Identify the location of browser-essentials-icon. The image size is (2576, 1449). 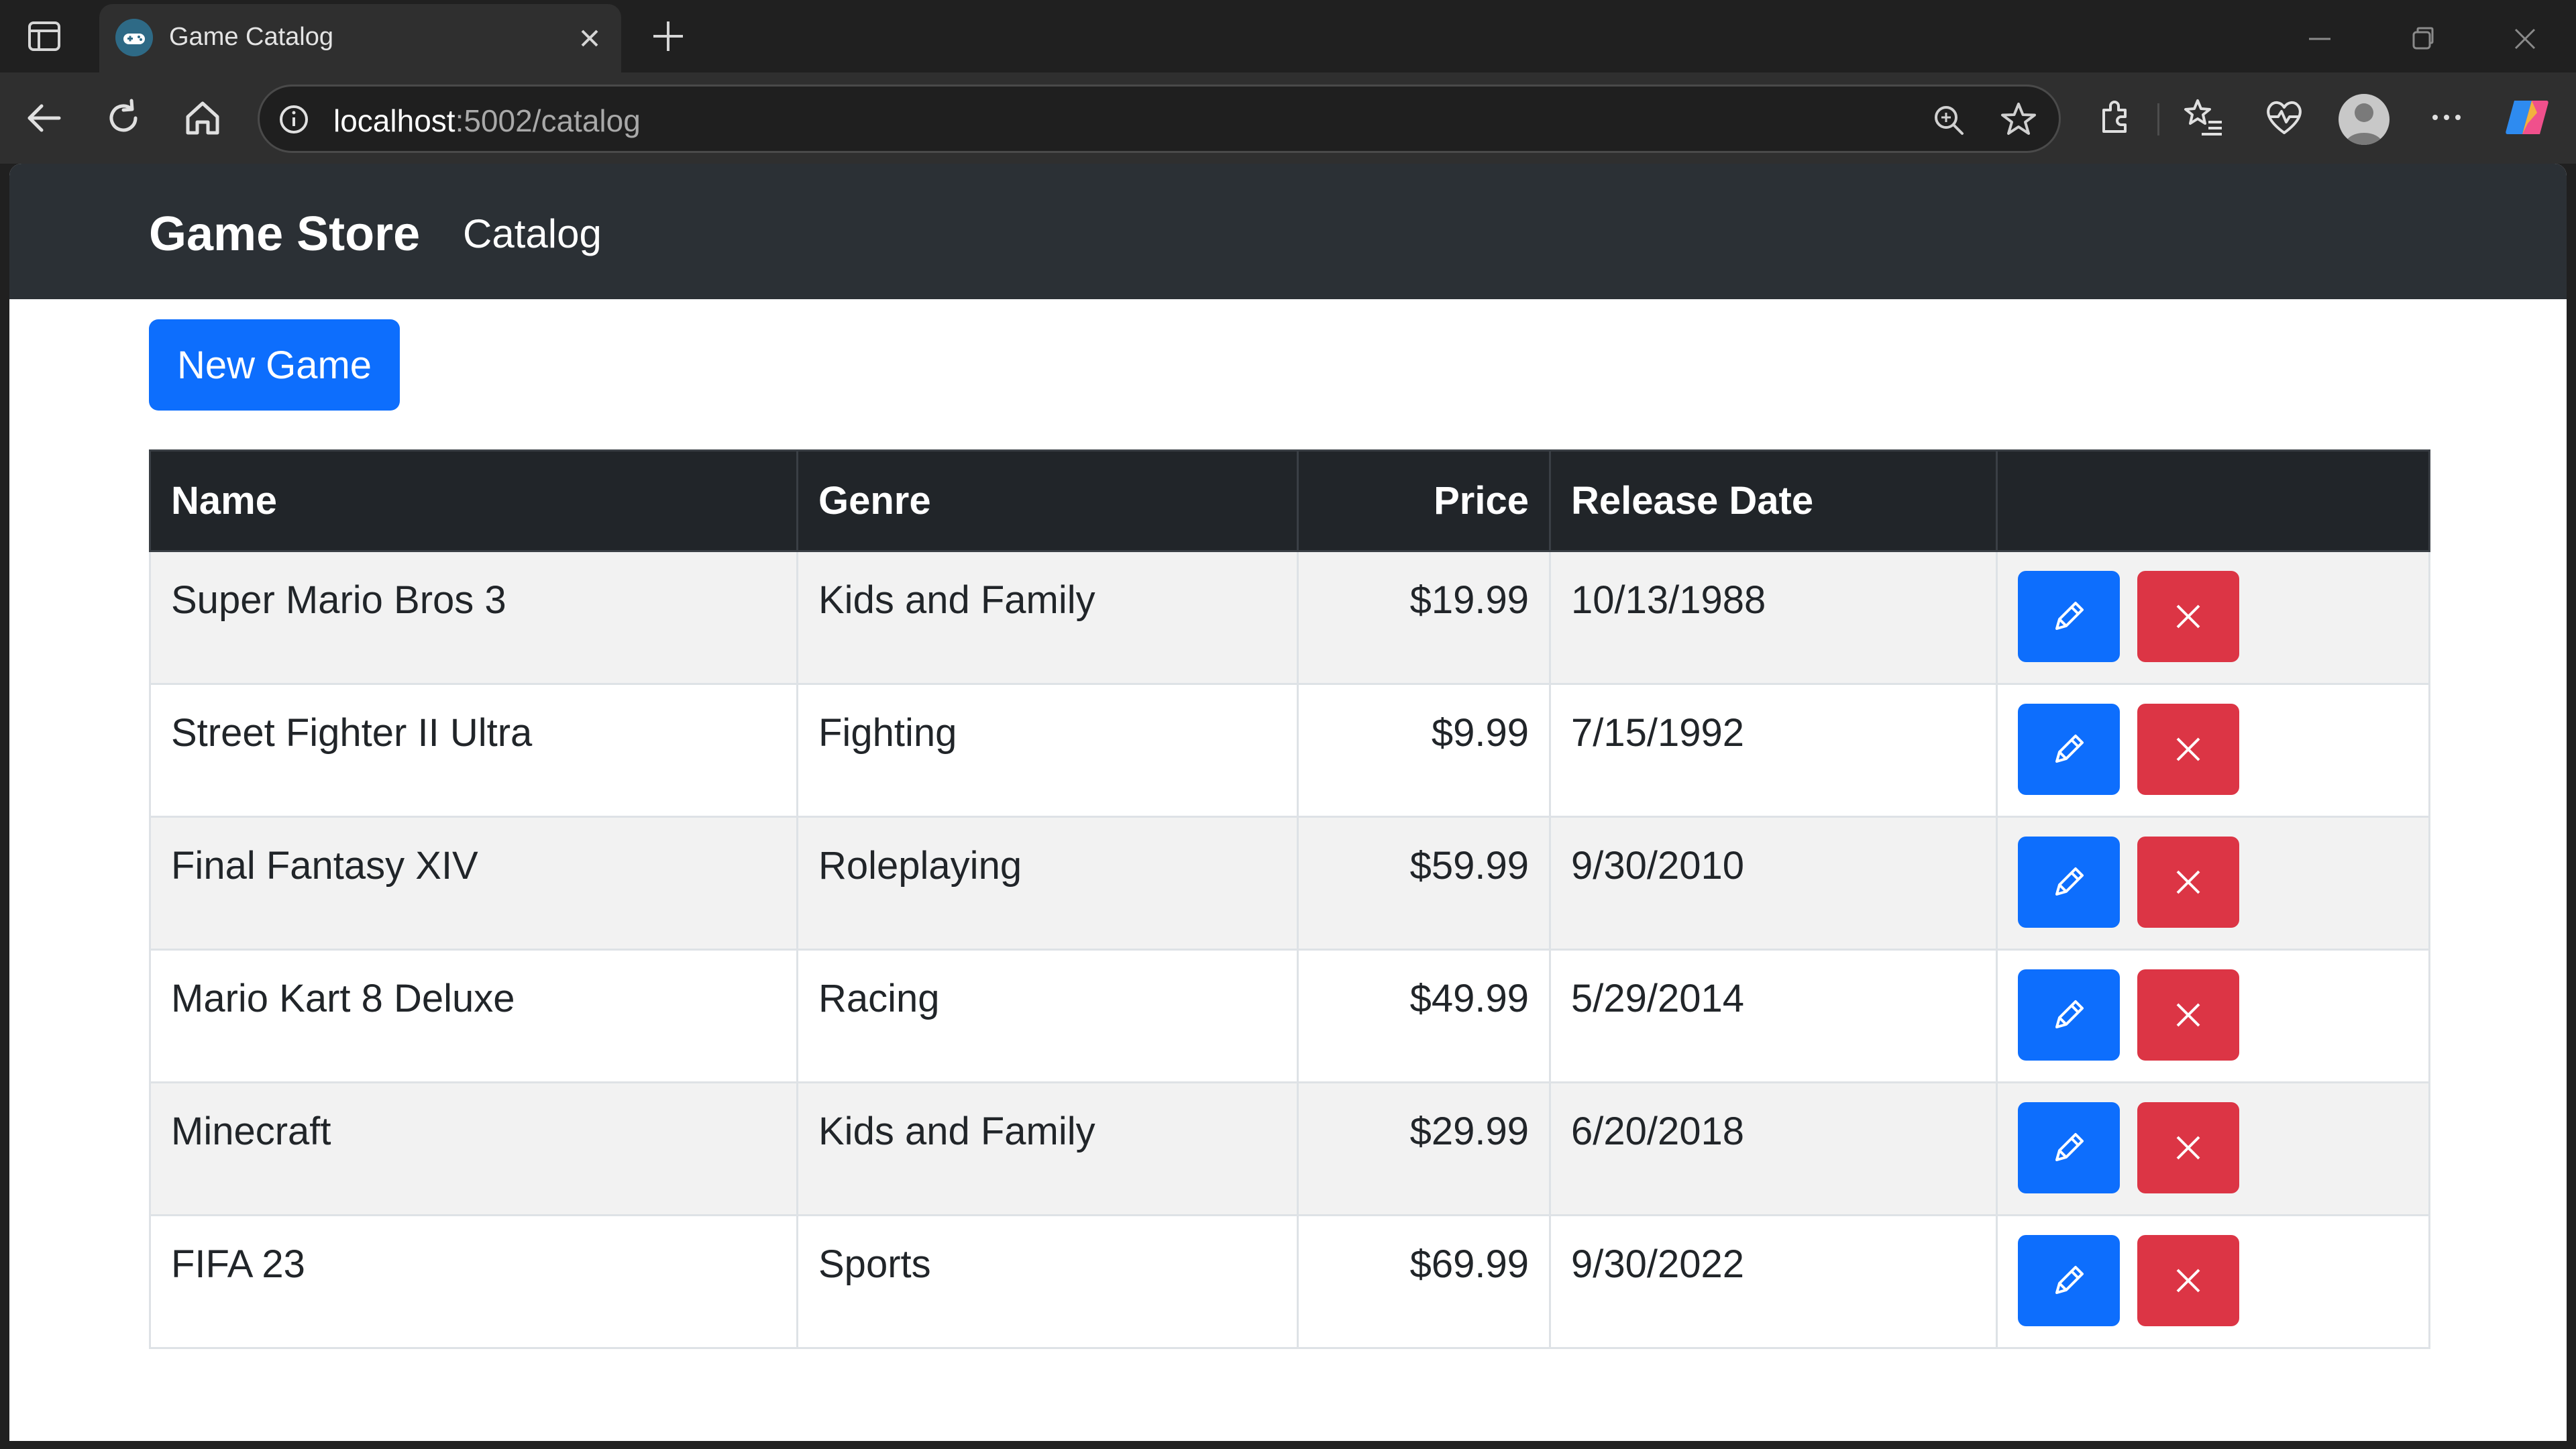
(2284, 117).